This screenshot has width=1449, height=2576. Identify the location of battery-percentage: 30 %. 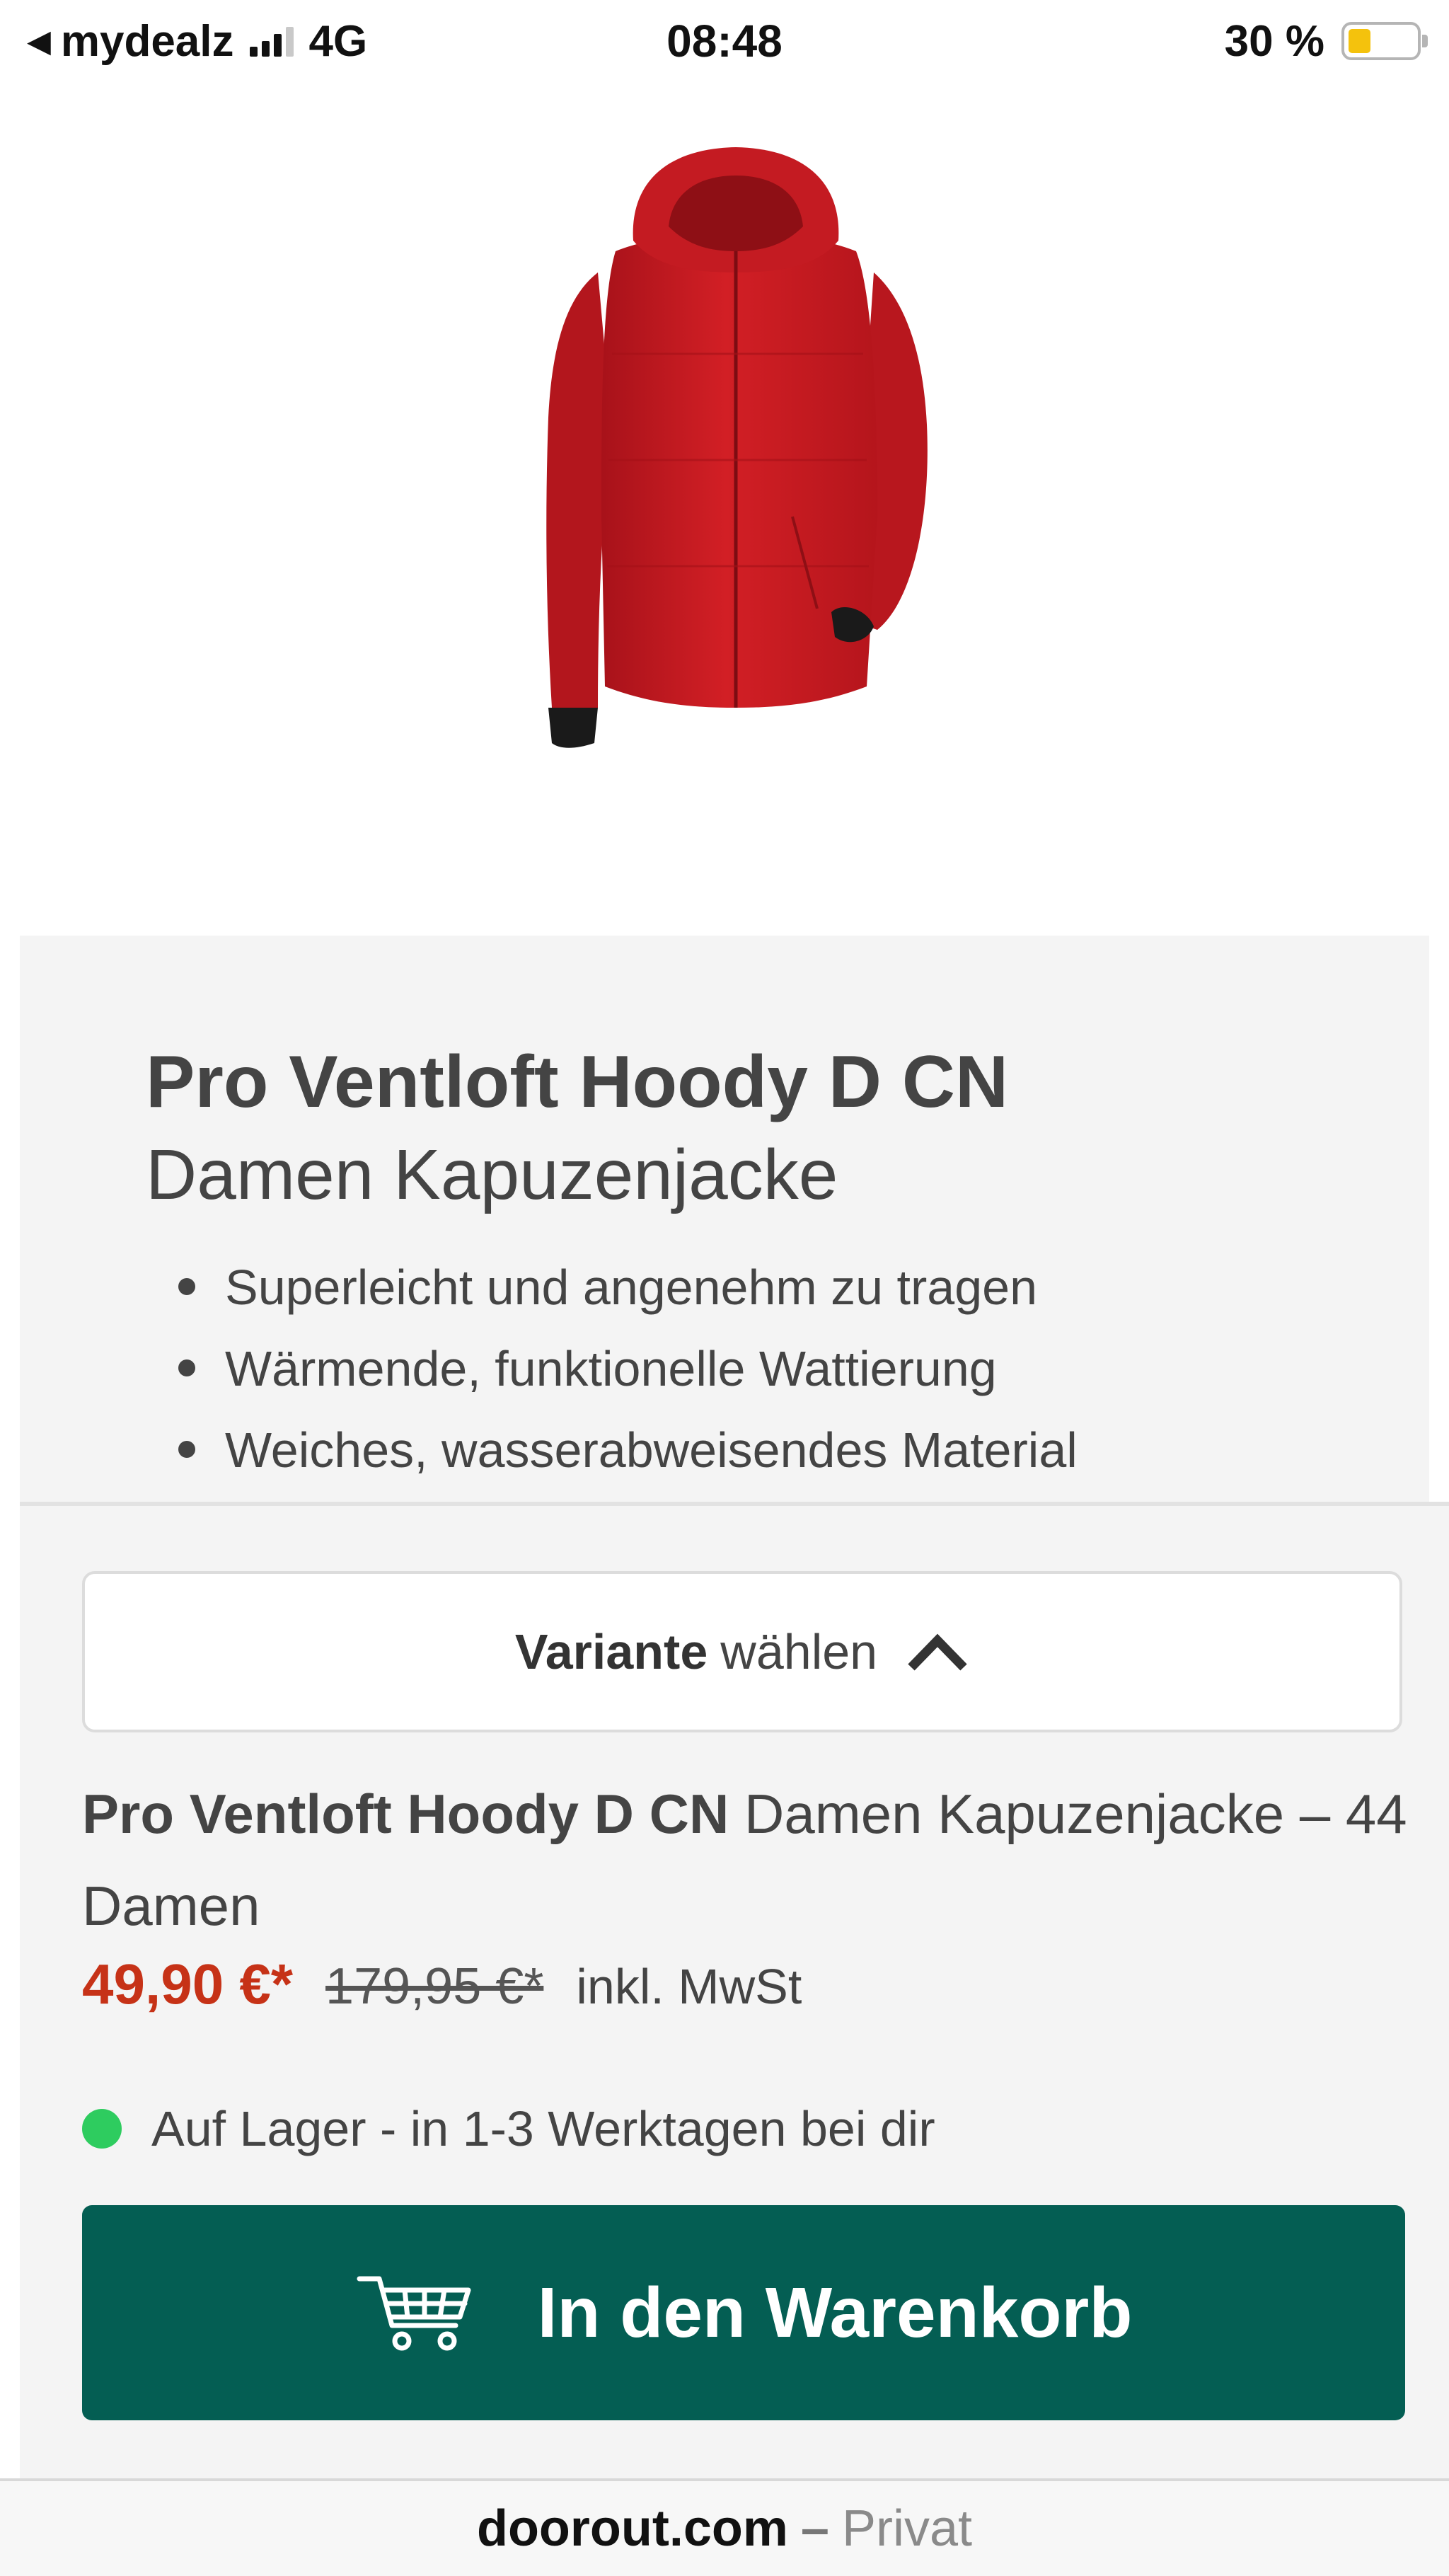
(1274, 41).